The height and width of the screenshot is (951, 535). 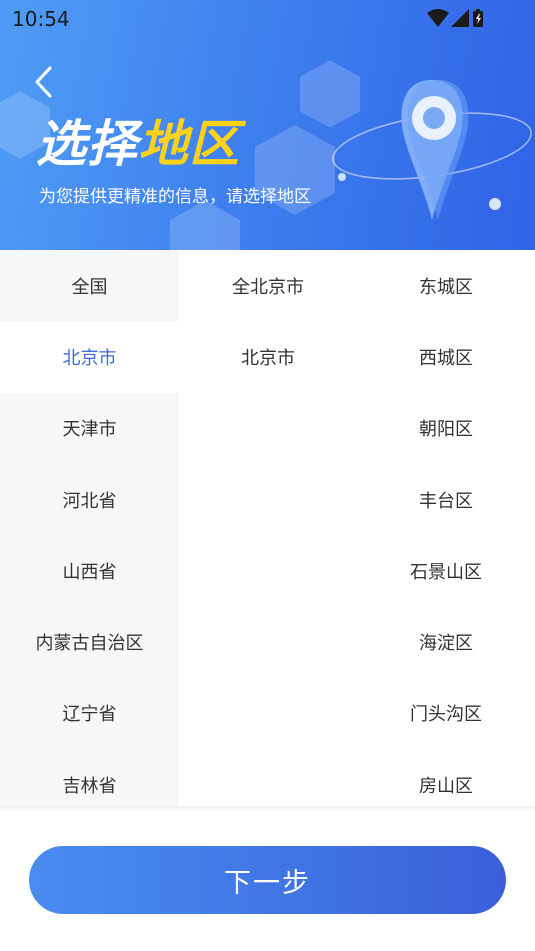 I want to click on page-subtitle: 为您提供更精准的信息，请选择地区, so click(x=175, y=197).